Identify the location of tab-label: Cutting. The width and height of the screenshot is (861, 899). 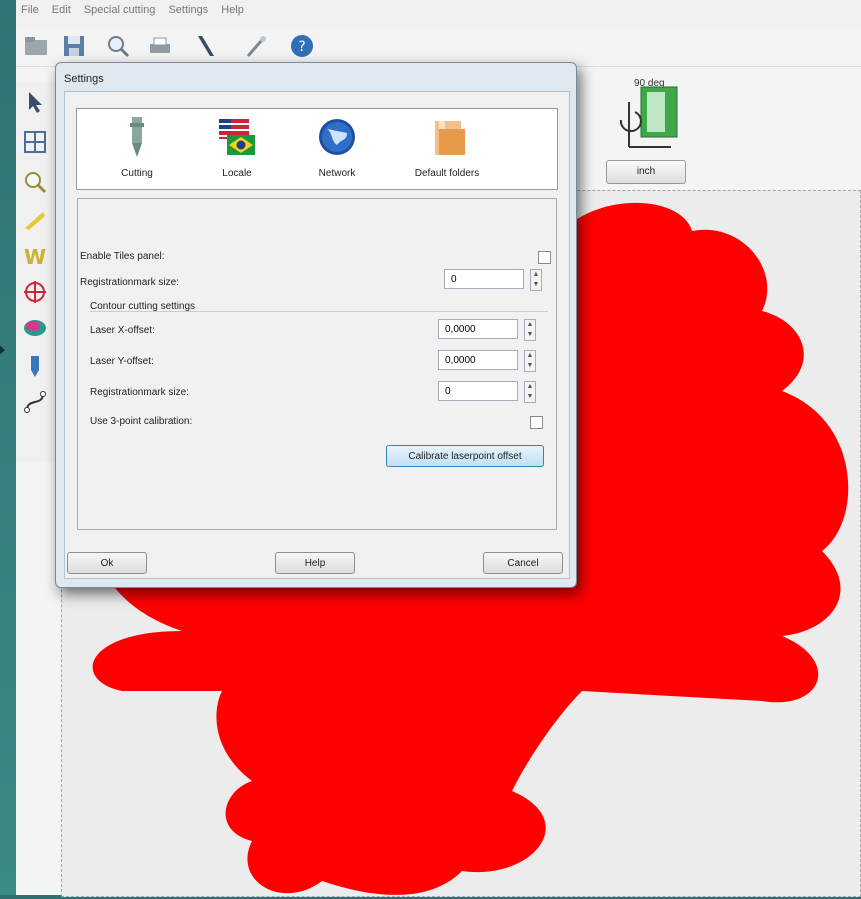
(137, 173).